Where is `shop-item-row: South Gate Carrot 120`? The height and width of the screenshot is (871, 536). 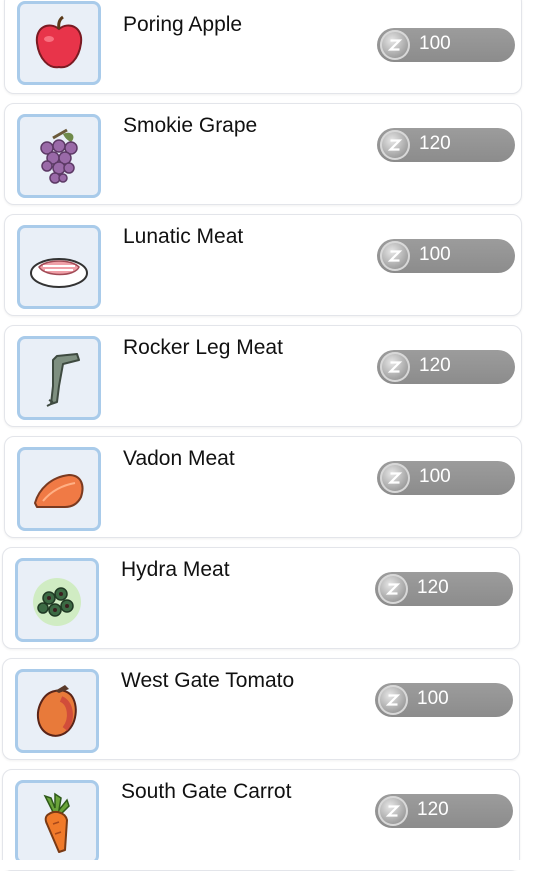 shop-item-row: South Gate Carrot 120 is located at coordinates (261, 820).